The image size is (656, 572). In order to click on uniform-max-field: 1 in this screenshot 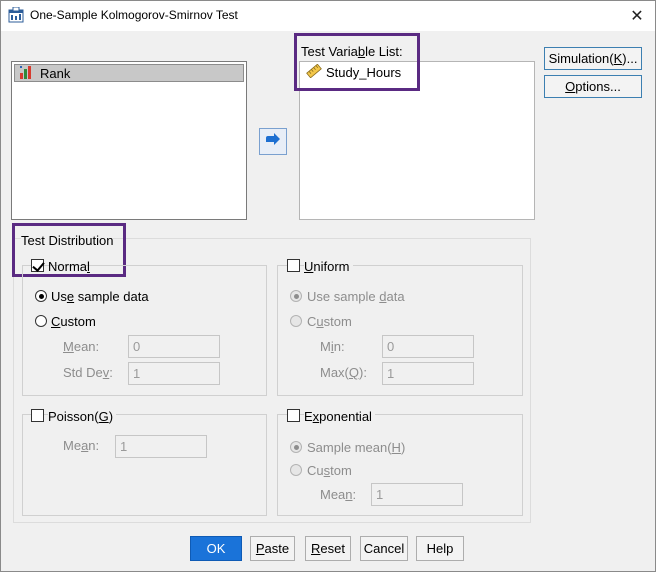, I will do `click(428, 373)`.